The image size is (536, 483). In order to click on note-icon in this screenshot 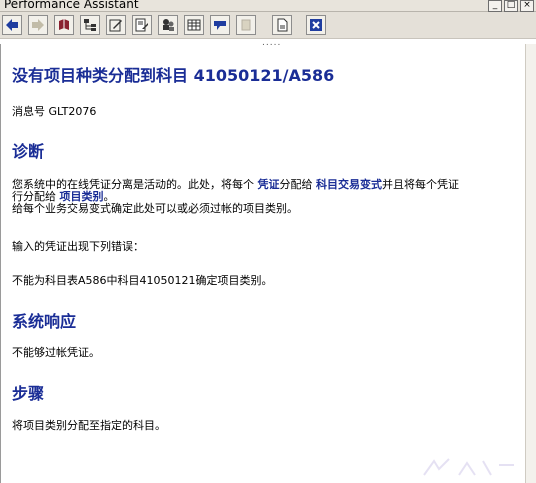, I will do `click(141, 25)`.